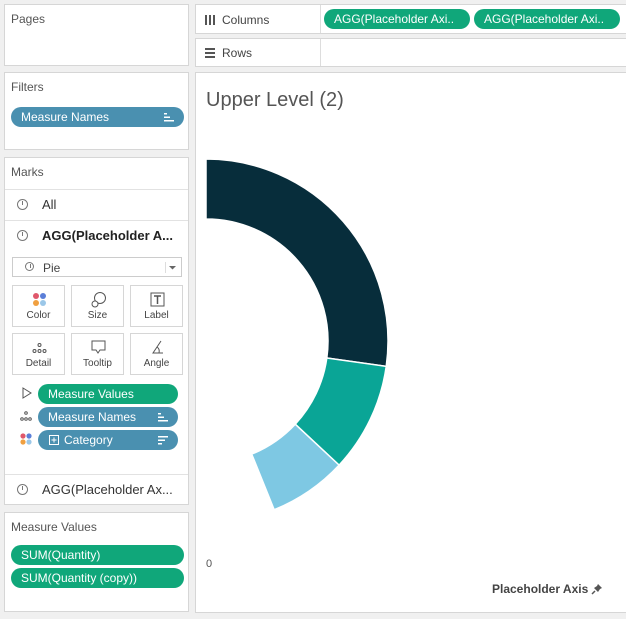 This screenshot has width=626, height=619. I want to click on field-pill-measure-names: Measure Names, so click(108, 417).